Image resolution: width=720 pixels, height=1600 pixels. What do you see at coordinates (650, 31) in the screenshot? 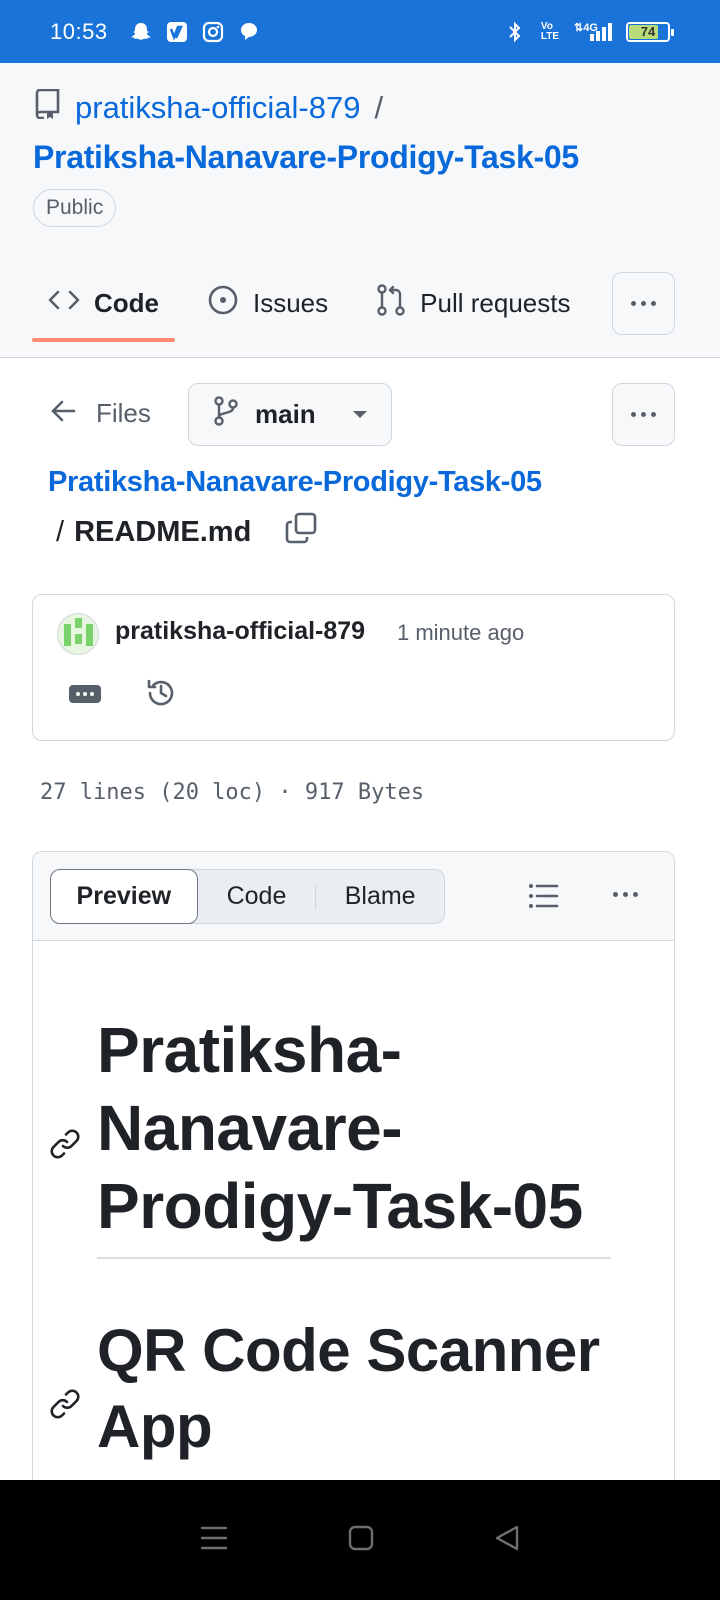
I see `battery-icon: 74` at bounding box center [650, 31].